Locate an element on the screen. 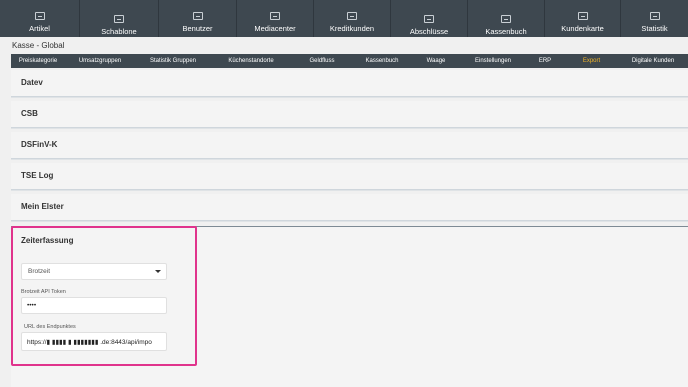  tab-einstellungen: Einstellungen is located at coordinates (493, 61).